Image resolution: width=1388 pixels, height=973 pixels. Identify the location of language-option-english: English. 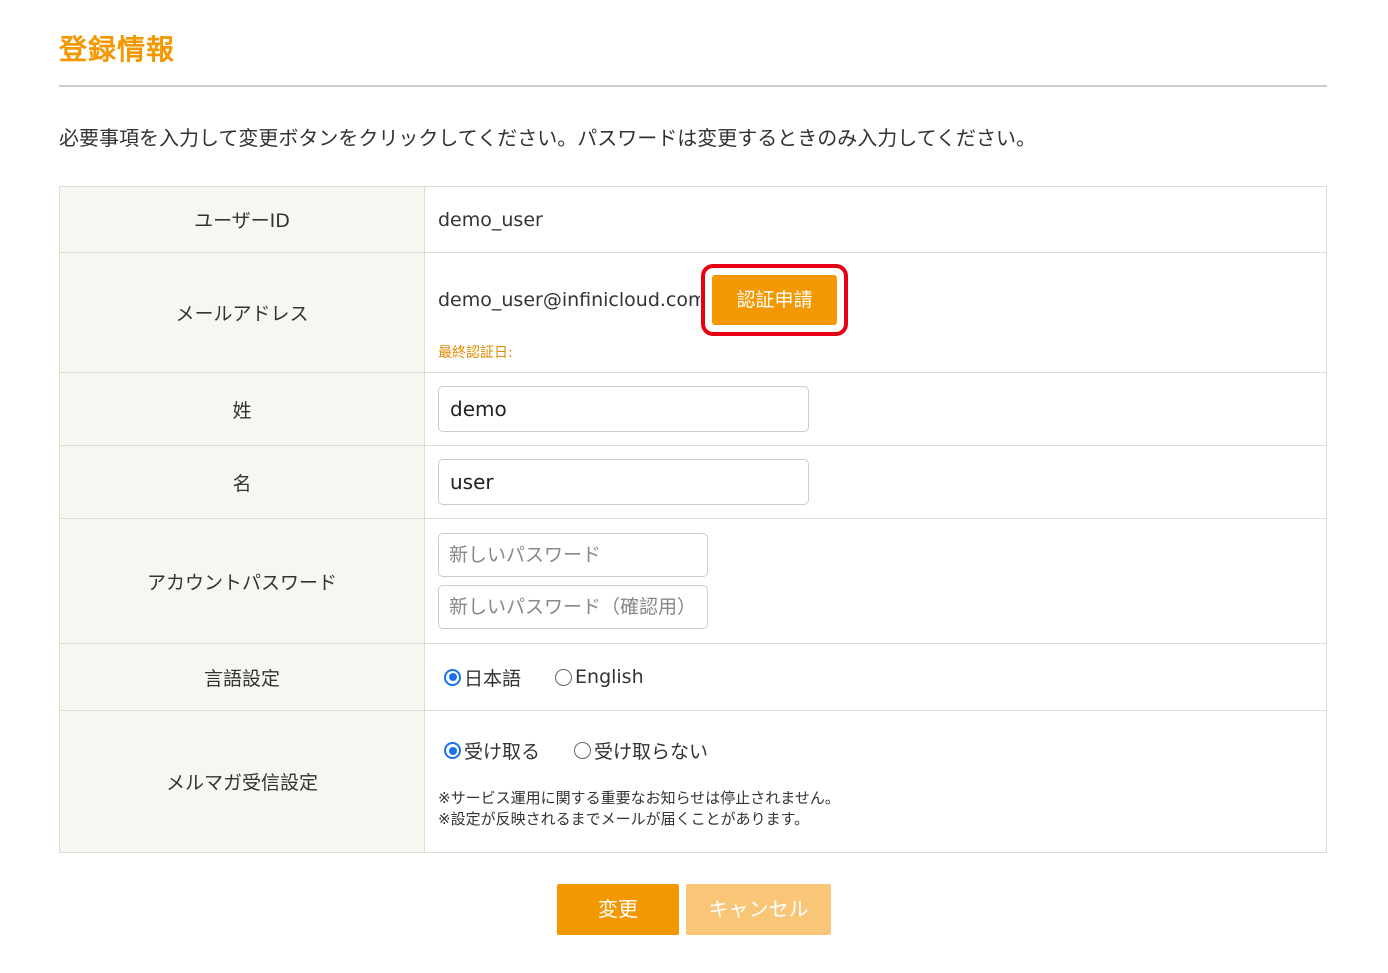
(599, 677).